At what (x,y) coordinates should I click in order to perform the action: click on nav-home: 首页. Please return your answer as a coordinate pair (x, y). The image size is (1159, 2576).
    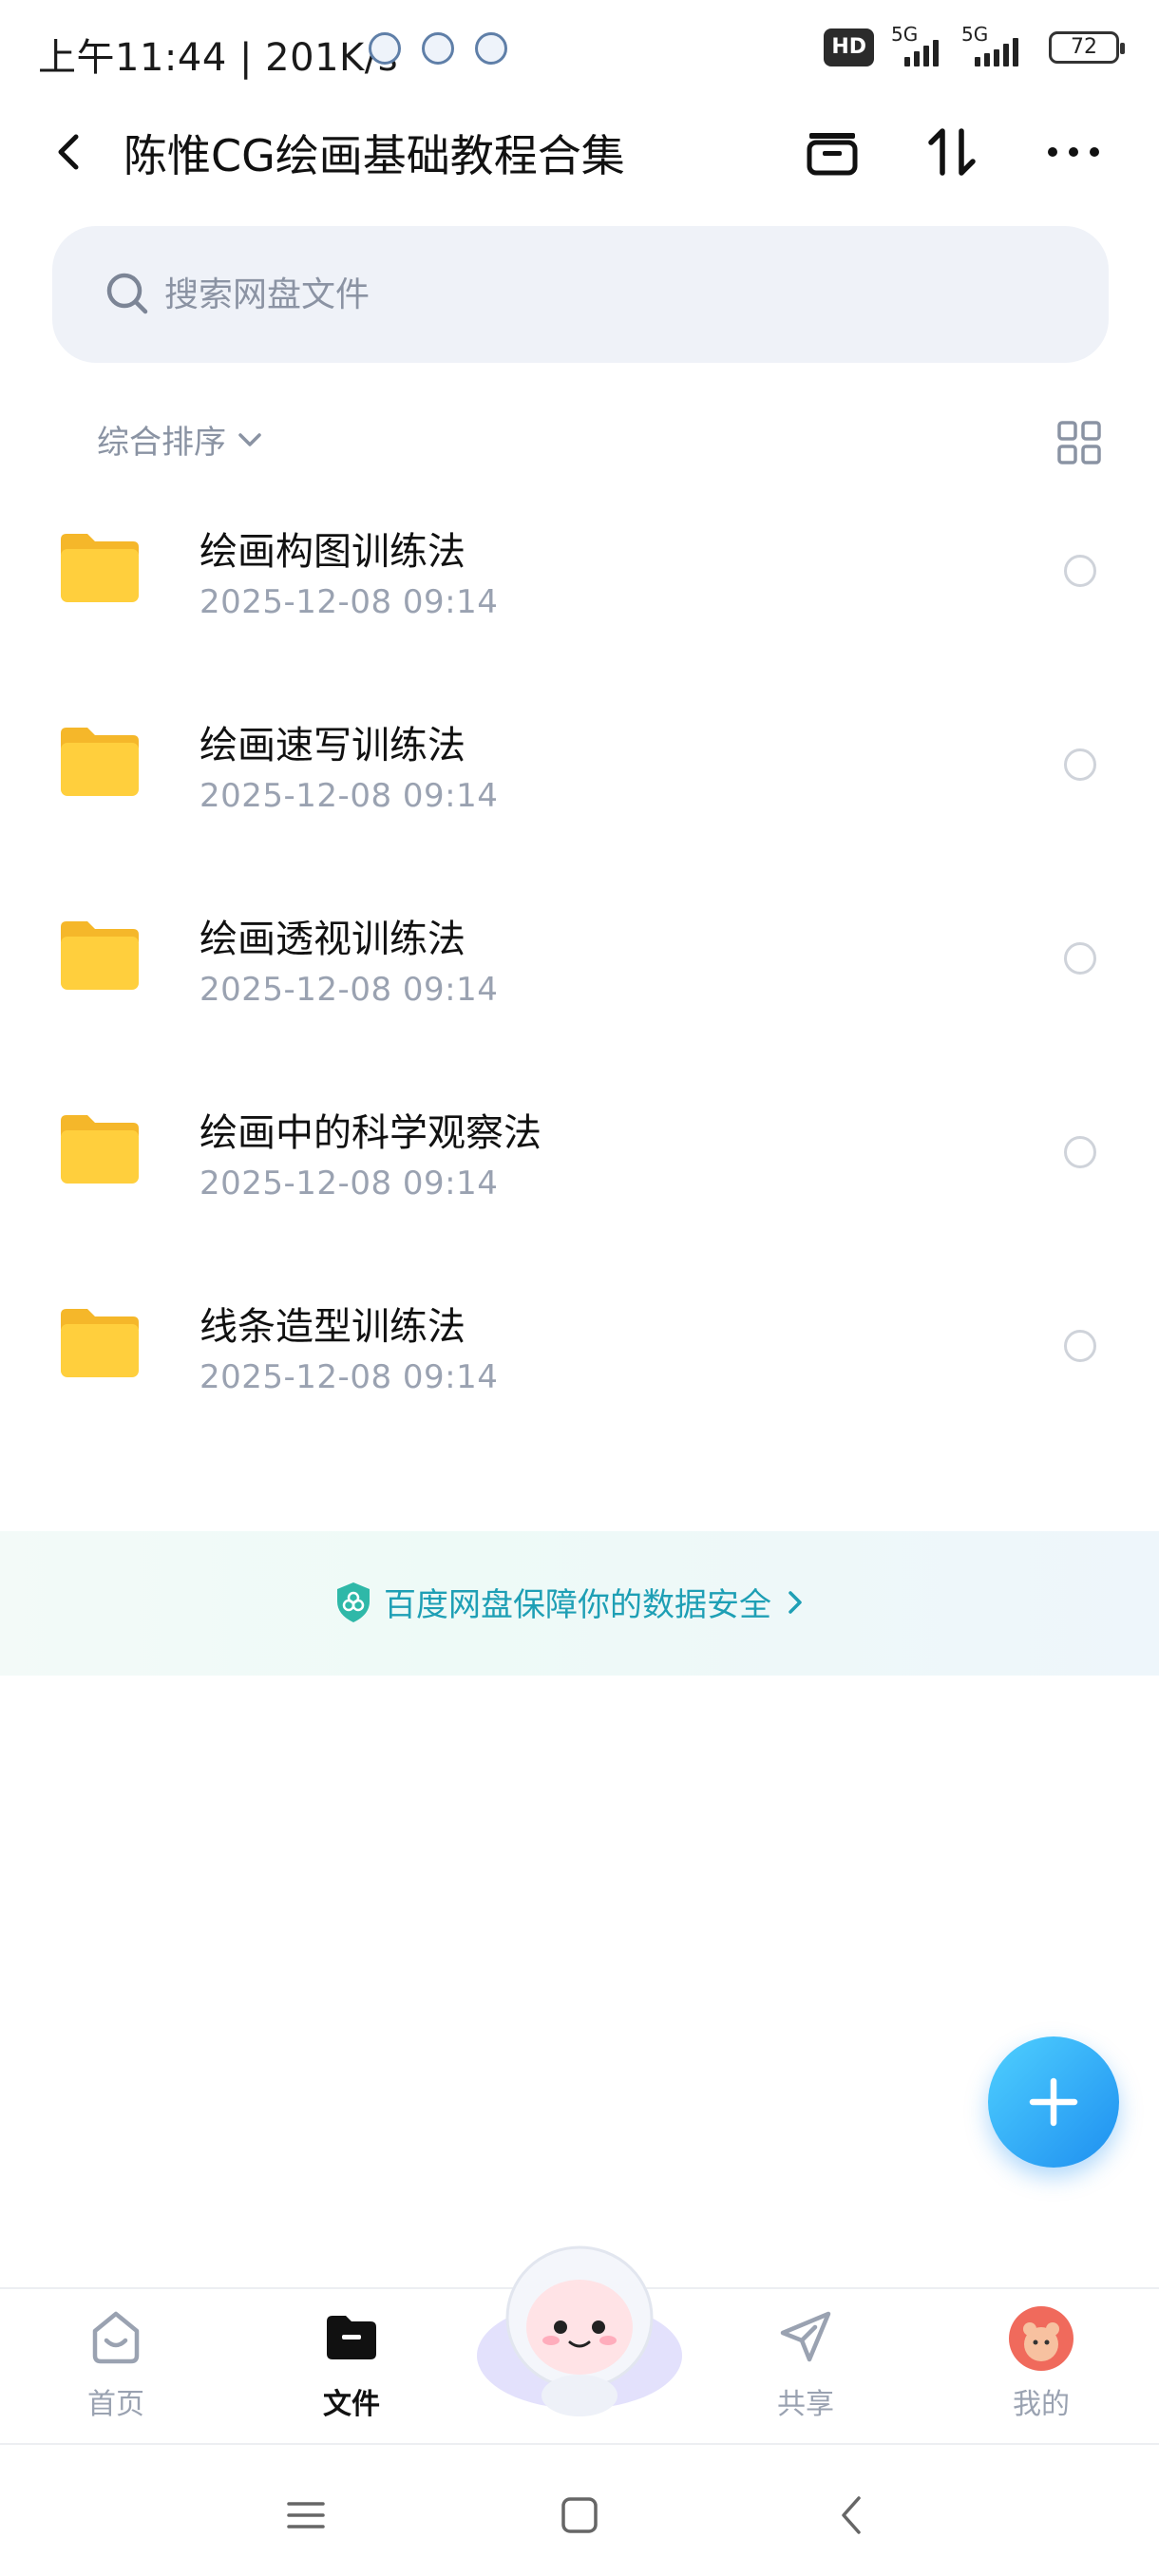
    Looking at the image, I should click on (116, 2364).